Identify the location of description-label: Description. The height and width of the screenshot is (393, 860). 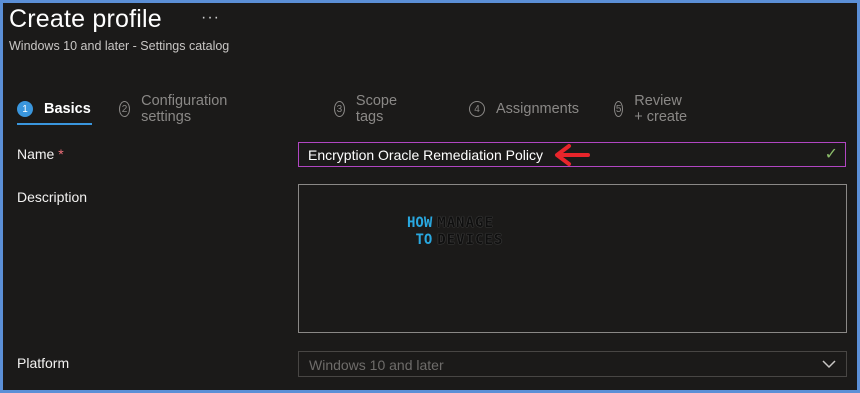
(52, 197).